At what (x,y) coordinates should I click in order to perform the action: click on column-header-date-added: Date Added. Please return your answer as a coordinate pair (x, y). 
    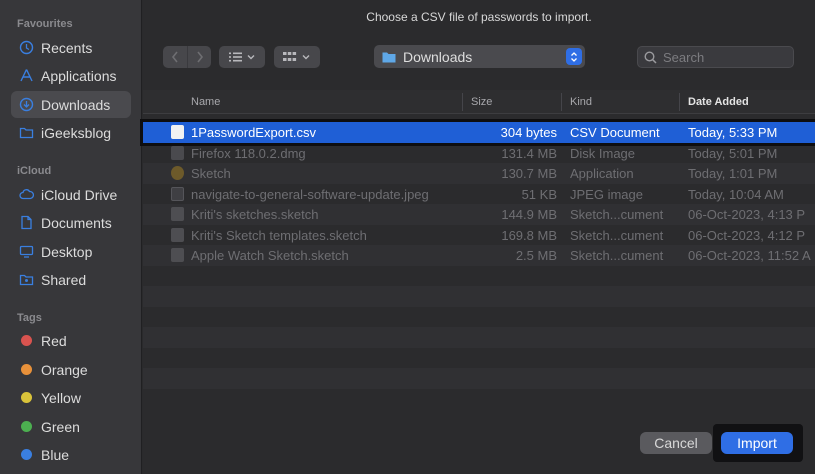
    Looking at the image, I should click on (718, 102).